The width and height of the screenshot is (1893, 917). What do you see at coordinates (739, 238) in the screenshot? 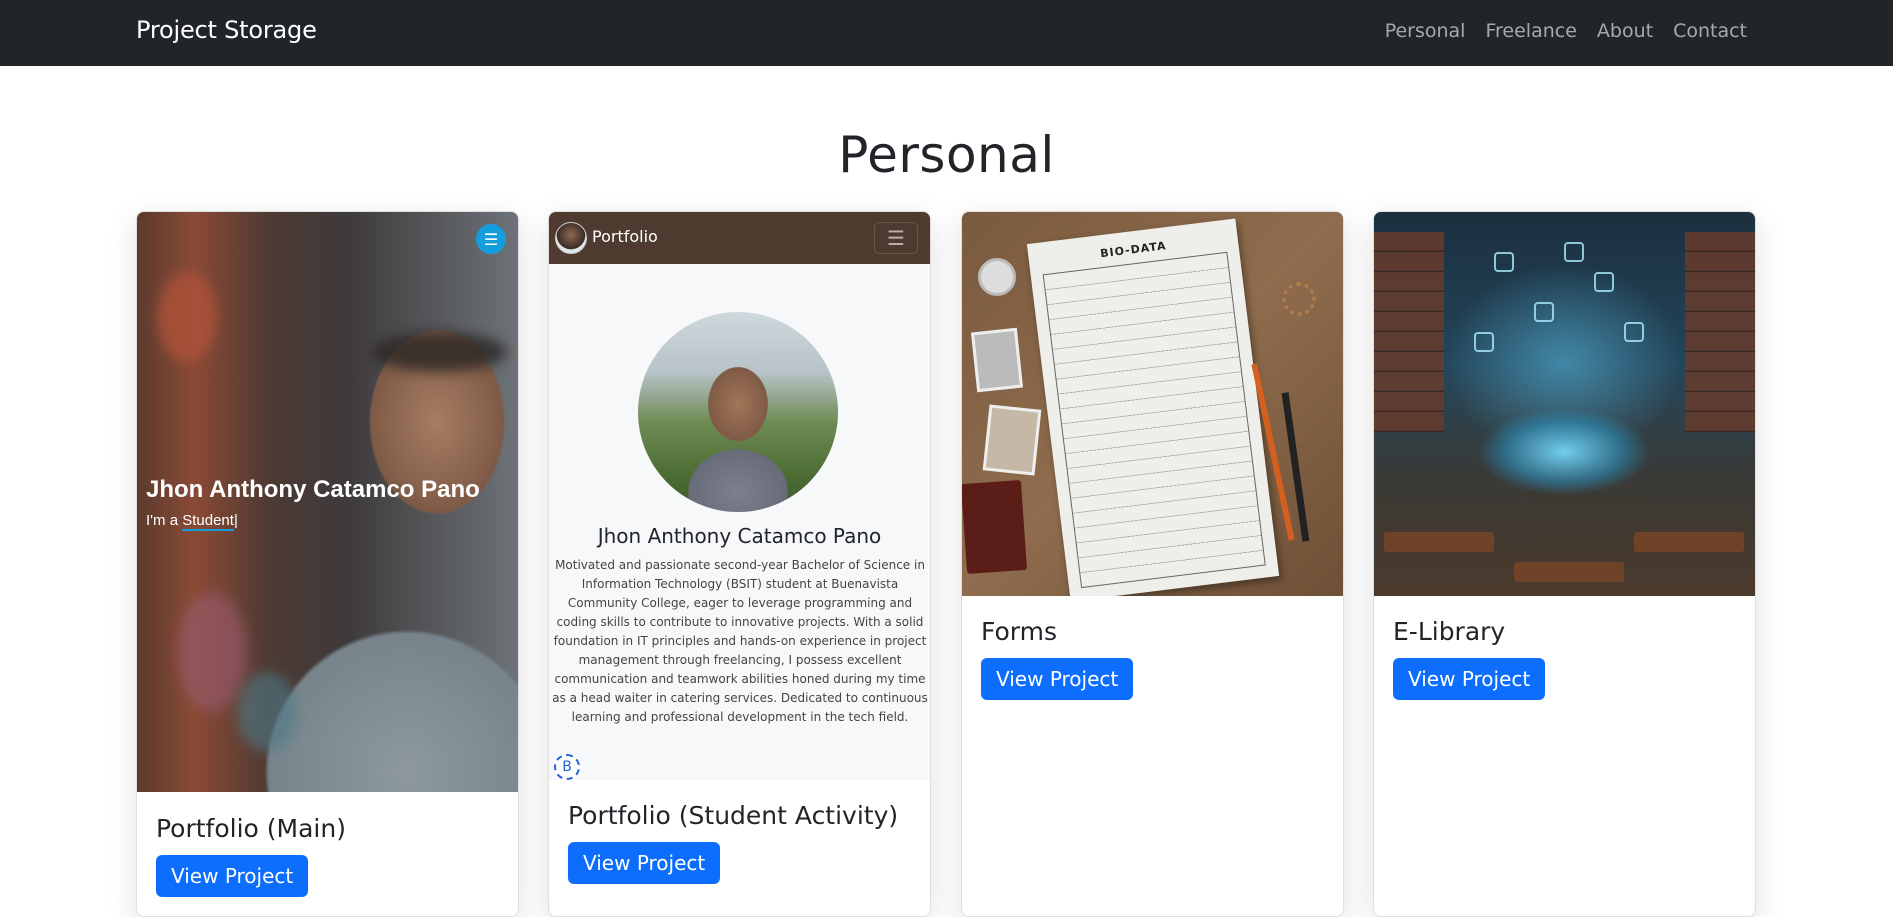
I see `preview-navbar: Portfolio ☰` at bounding box center [739, 238].